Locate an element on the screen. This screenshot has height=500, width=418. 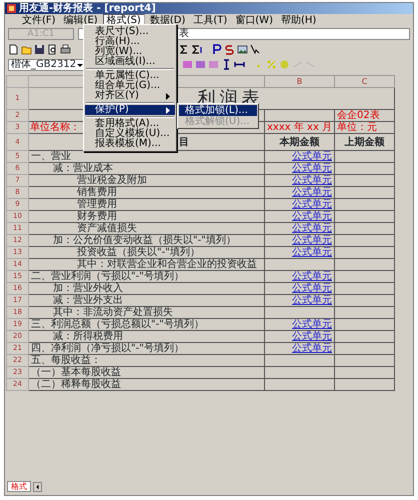
column-width-icon is located at coordinates (239, 64).